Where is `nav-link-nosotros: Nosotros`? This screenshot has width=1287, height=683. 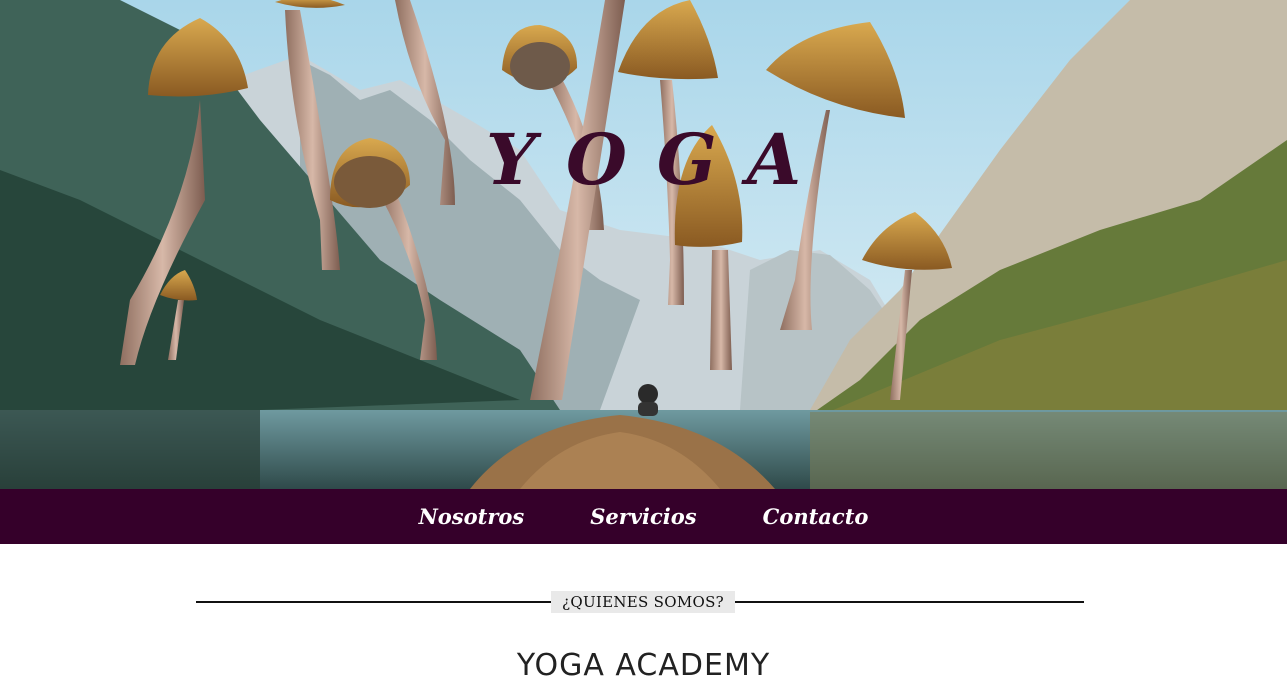 nav-link-nosotros: Nosotros is located at coordinates (472, 516).